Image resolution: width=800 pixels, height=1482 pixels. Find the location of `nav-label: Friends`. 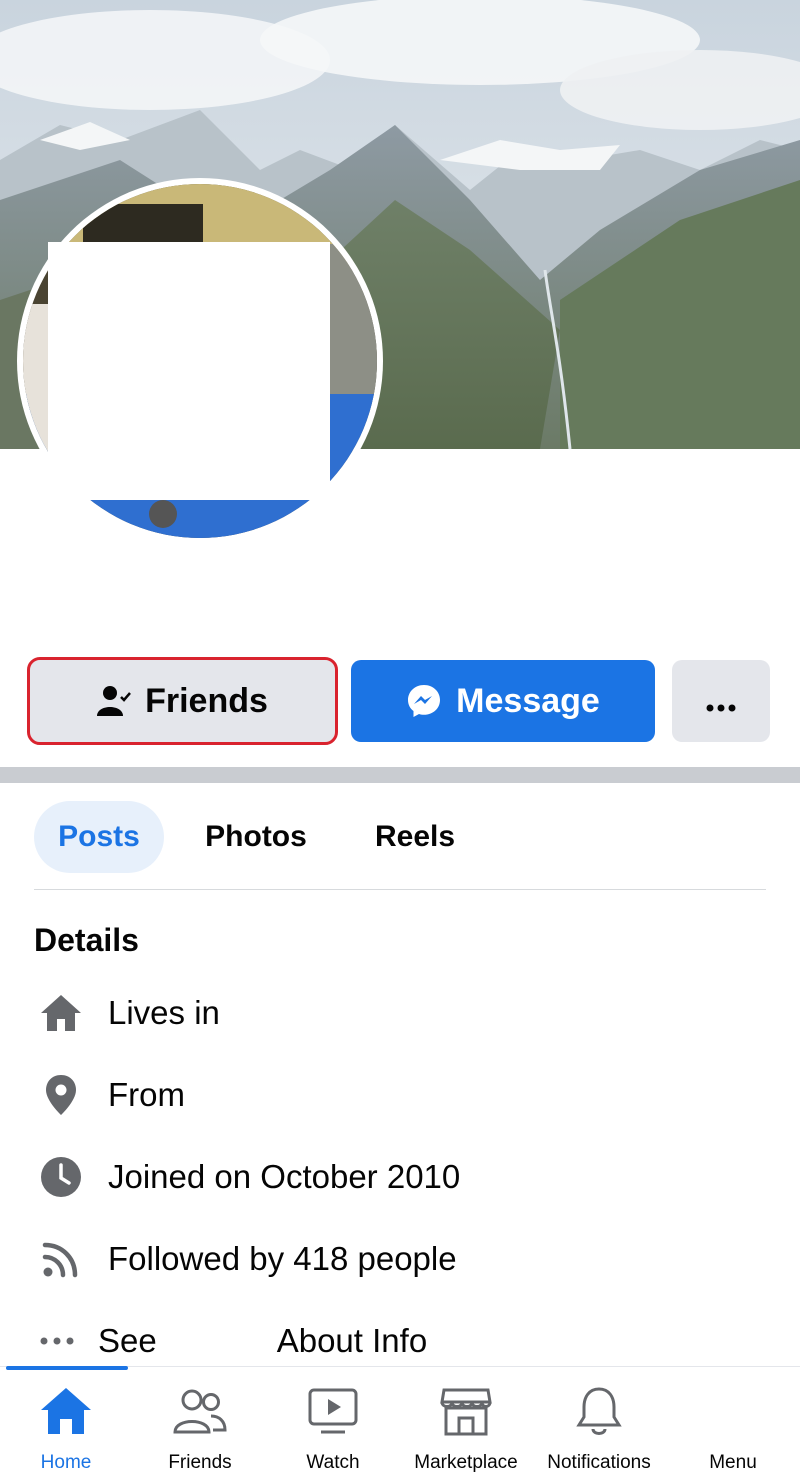

nav-label: Friends is located at coordinates (200, 1462).